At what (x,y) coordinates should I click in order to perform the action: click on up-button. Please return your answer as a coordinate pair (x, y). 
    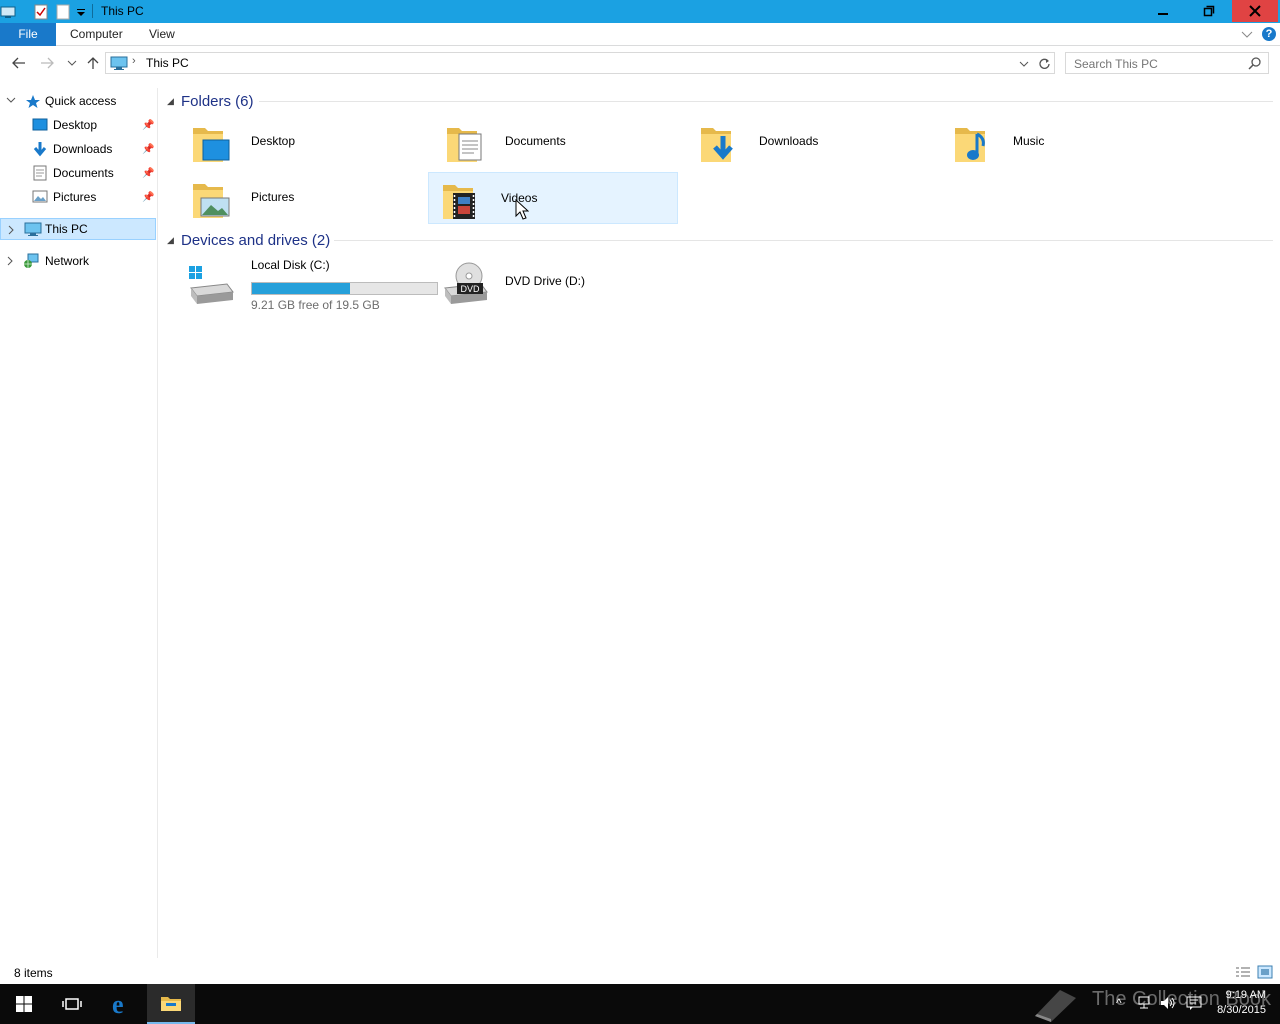
    Looking at the image, I should click on (93, 63).